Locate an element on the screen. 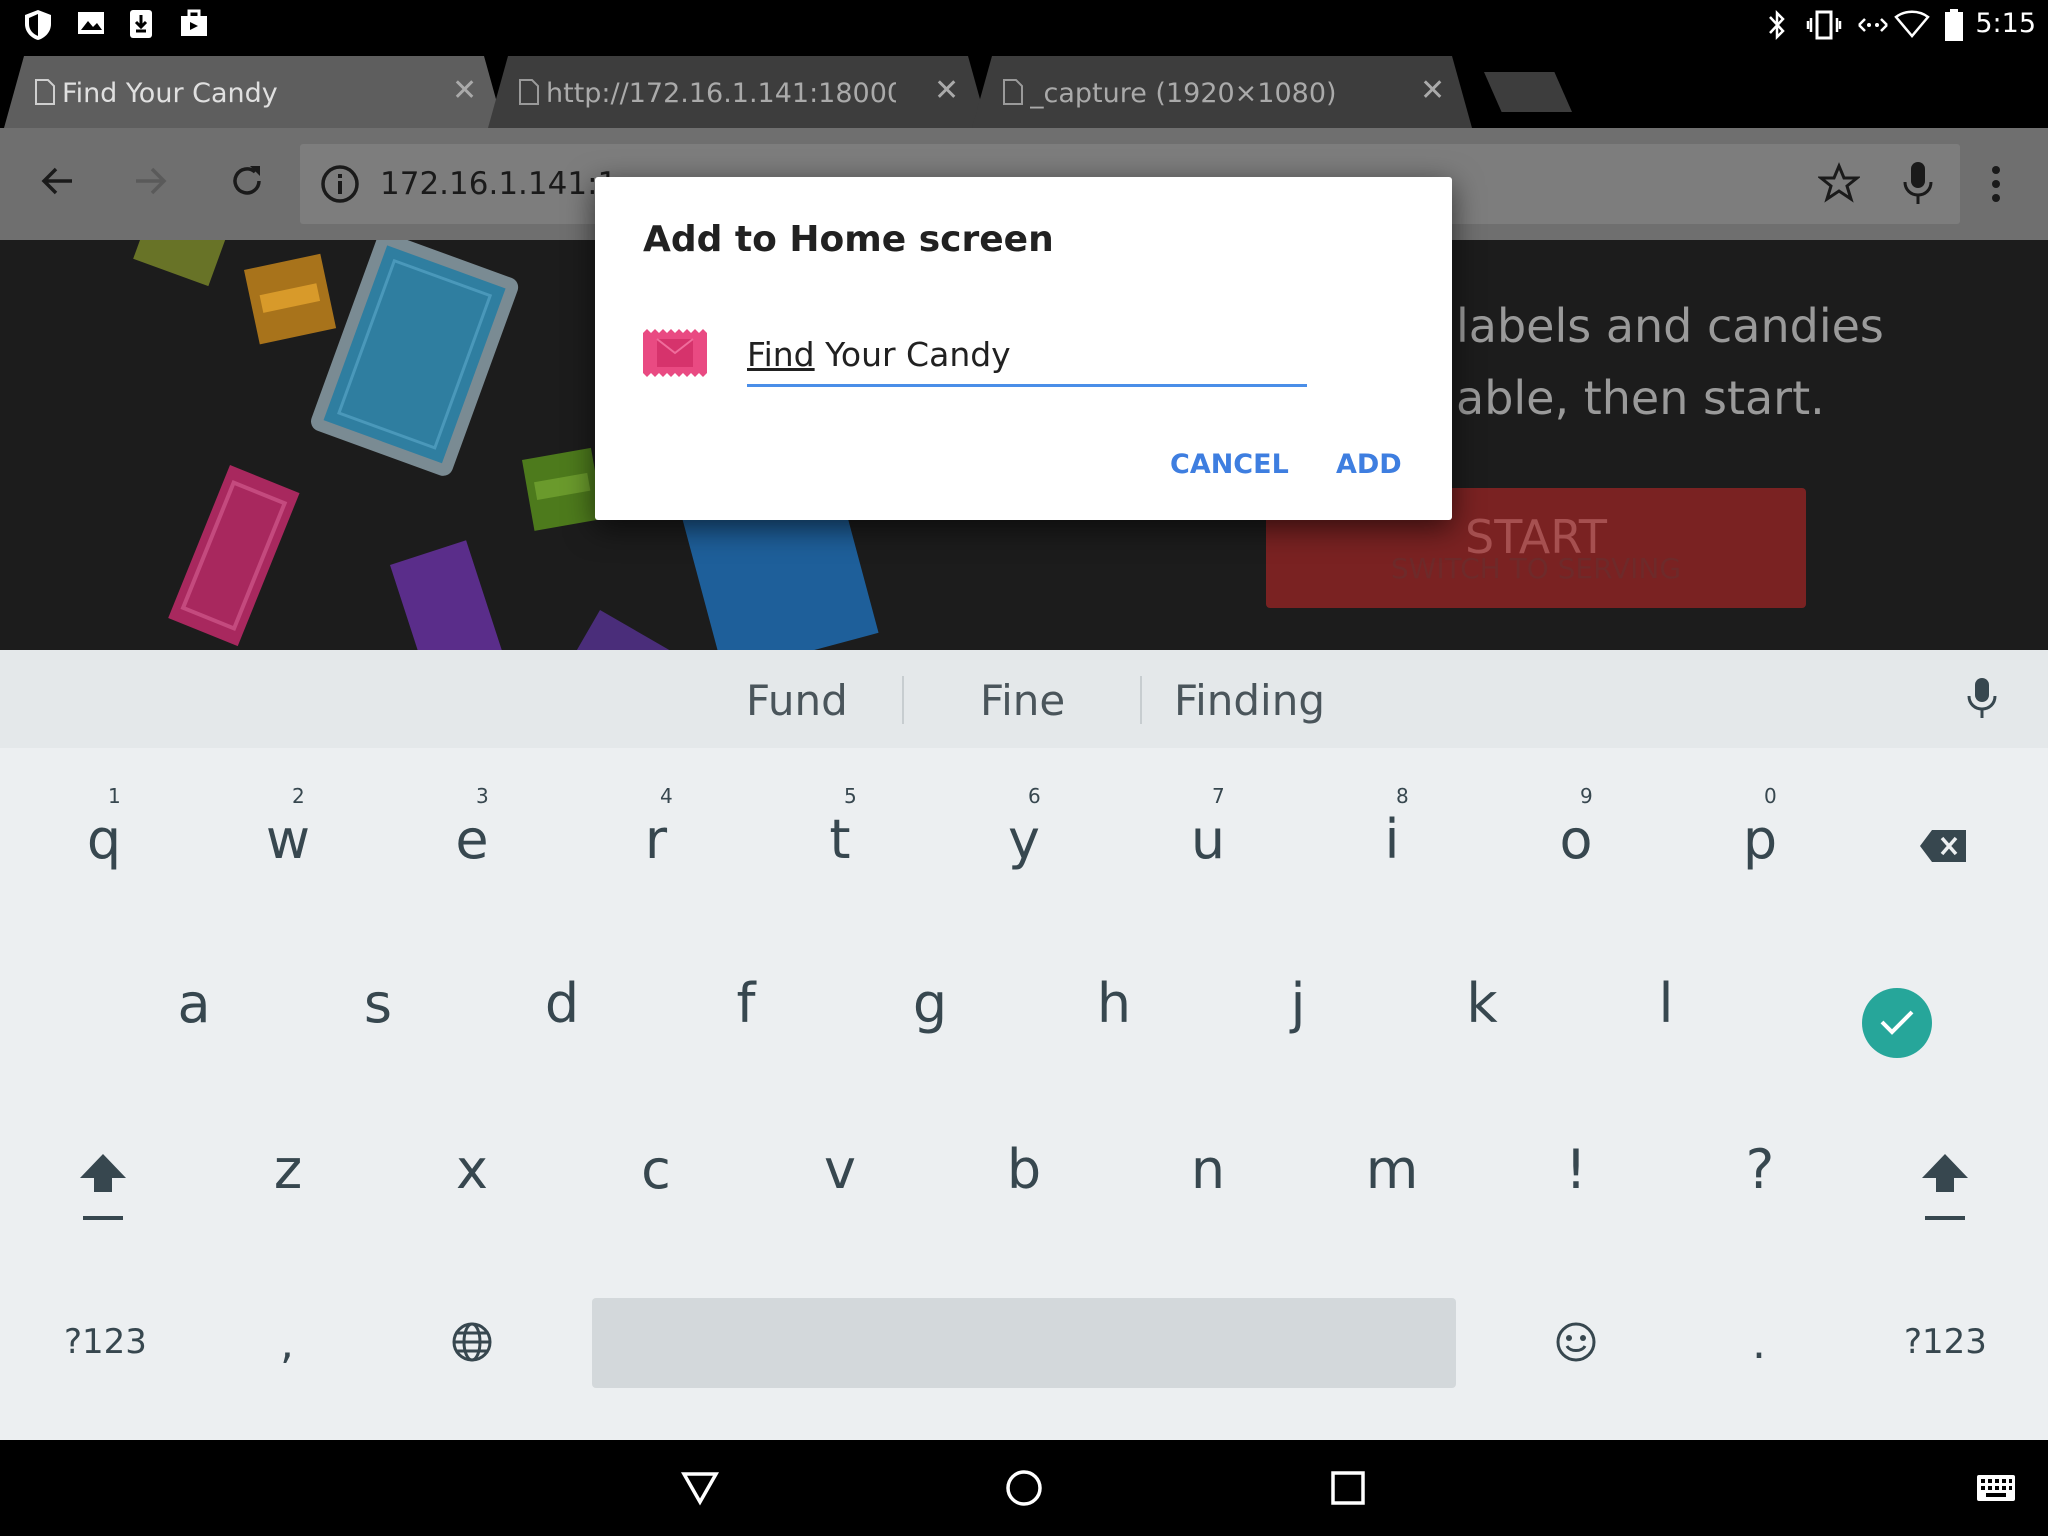 This screenshot has height=1536, width=2048. dialog-title: Add to Home screen is located at coordinates (848, 239).